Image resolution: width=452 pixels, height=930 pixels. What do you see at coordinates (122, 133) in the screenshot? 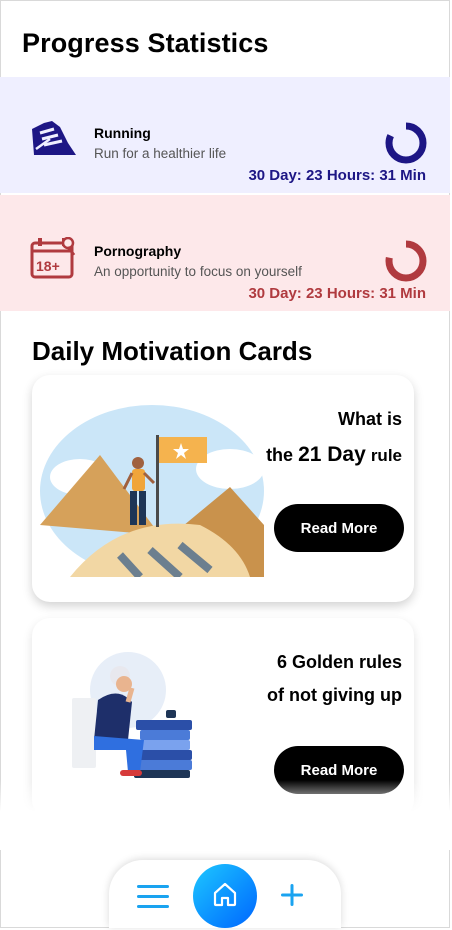
I see `stat-title: Running` at bounding box center [122, 133].